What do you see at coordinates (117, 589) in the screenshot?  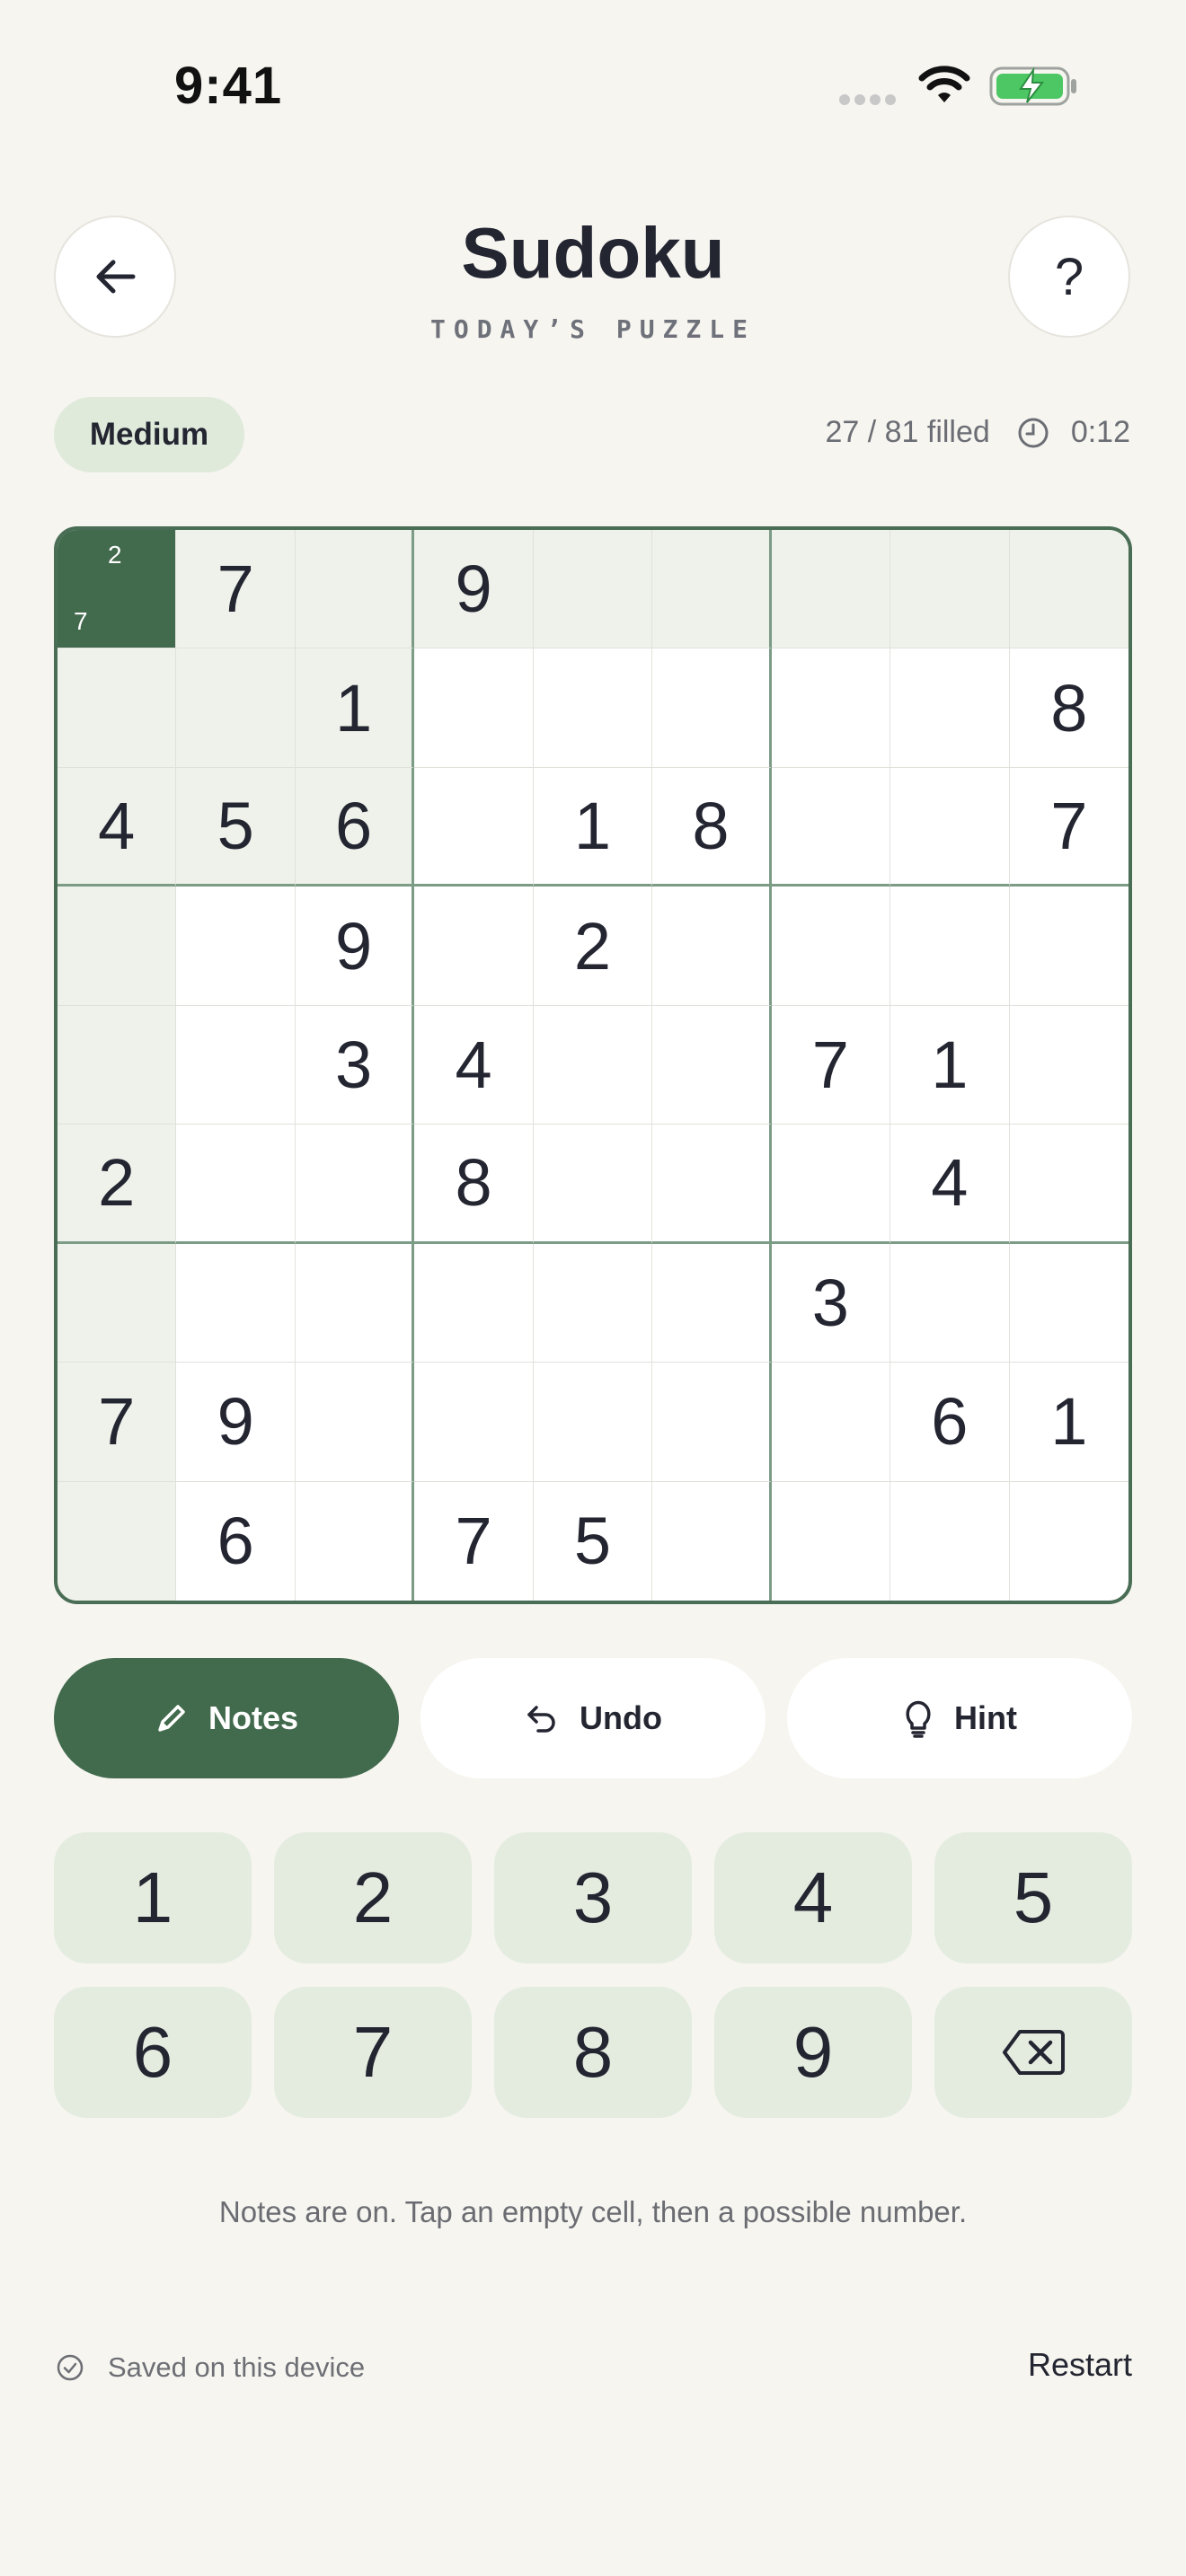 I see `grid-cell: 27` at bounding box center [117, 589].